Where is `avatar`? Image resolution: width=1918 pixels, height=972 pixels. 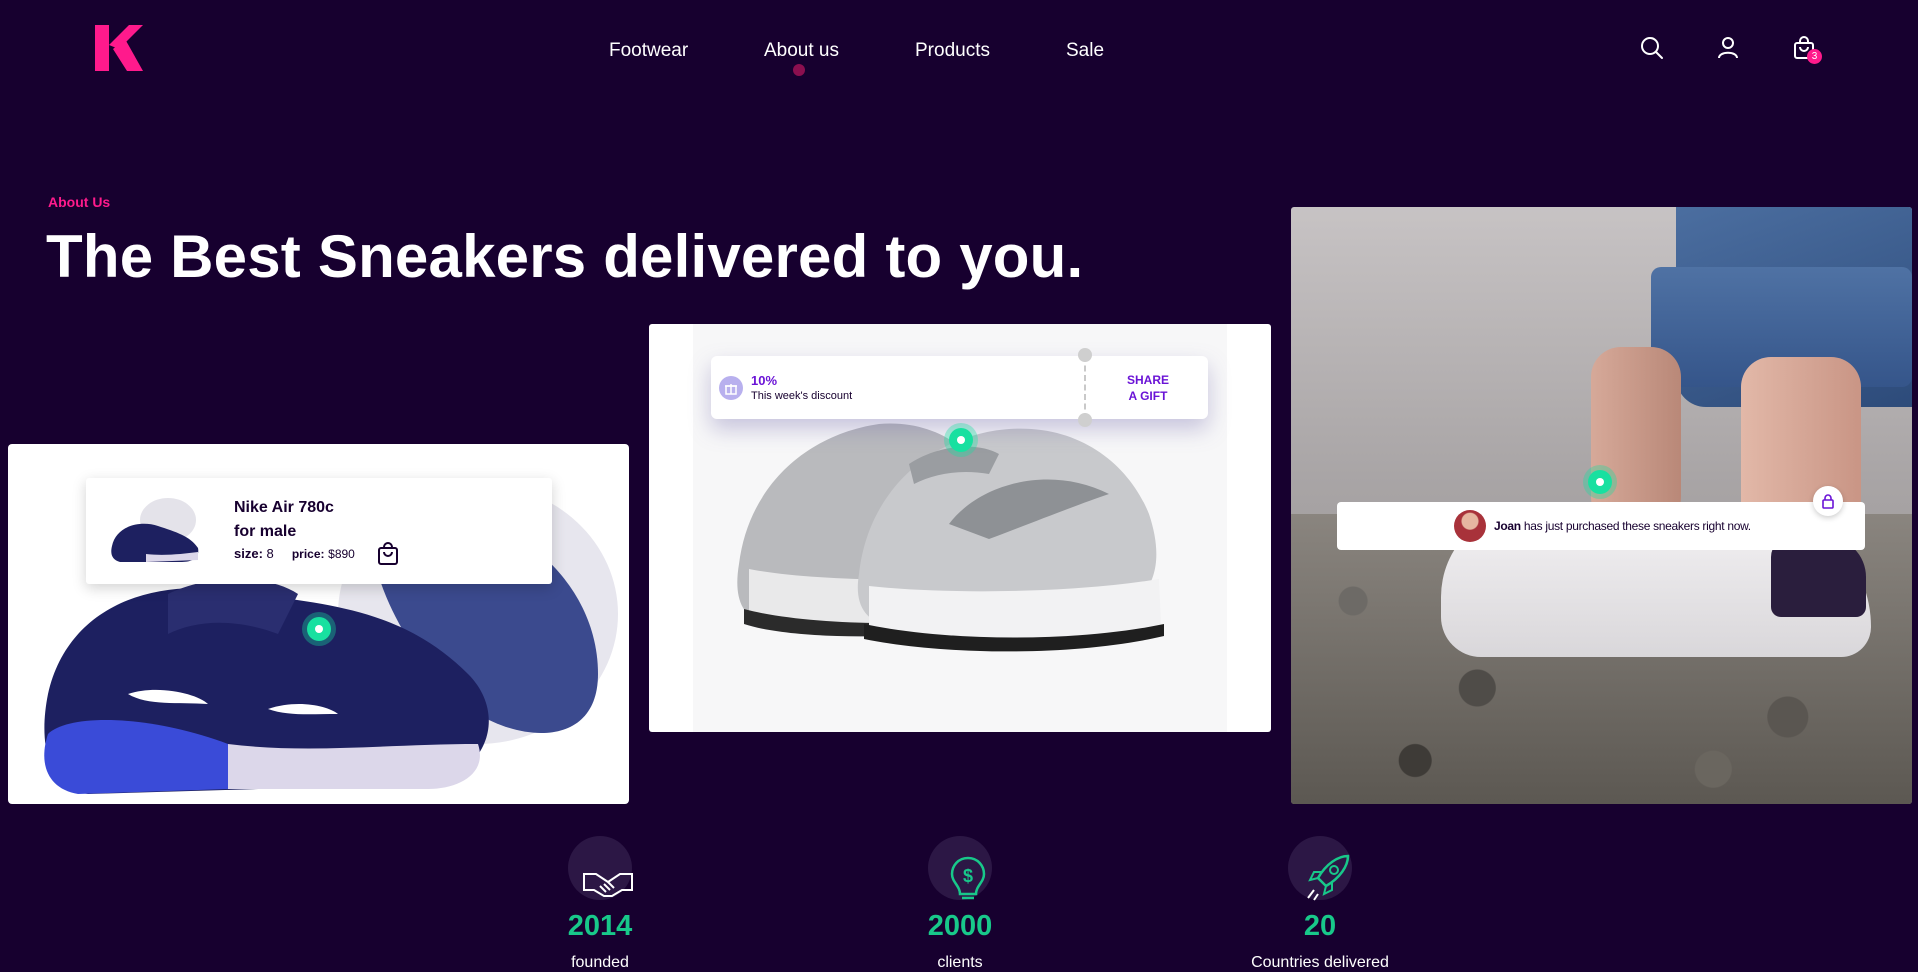
avatar is located at coordinates (1470, 526).